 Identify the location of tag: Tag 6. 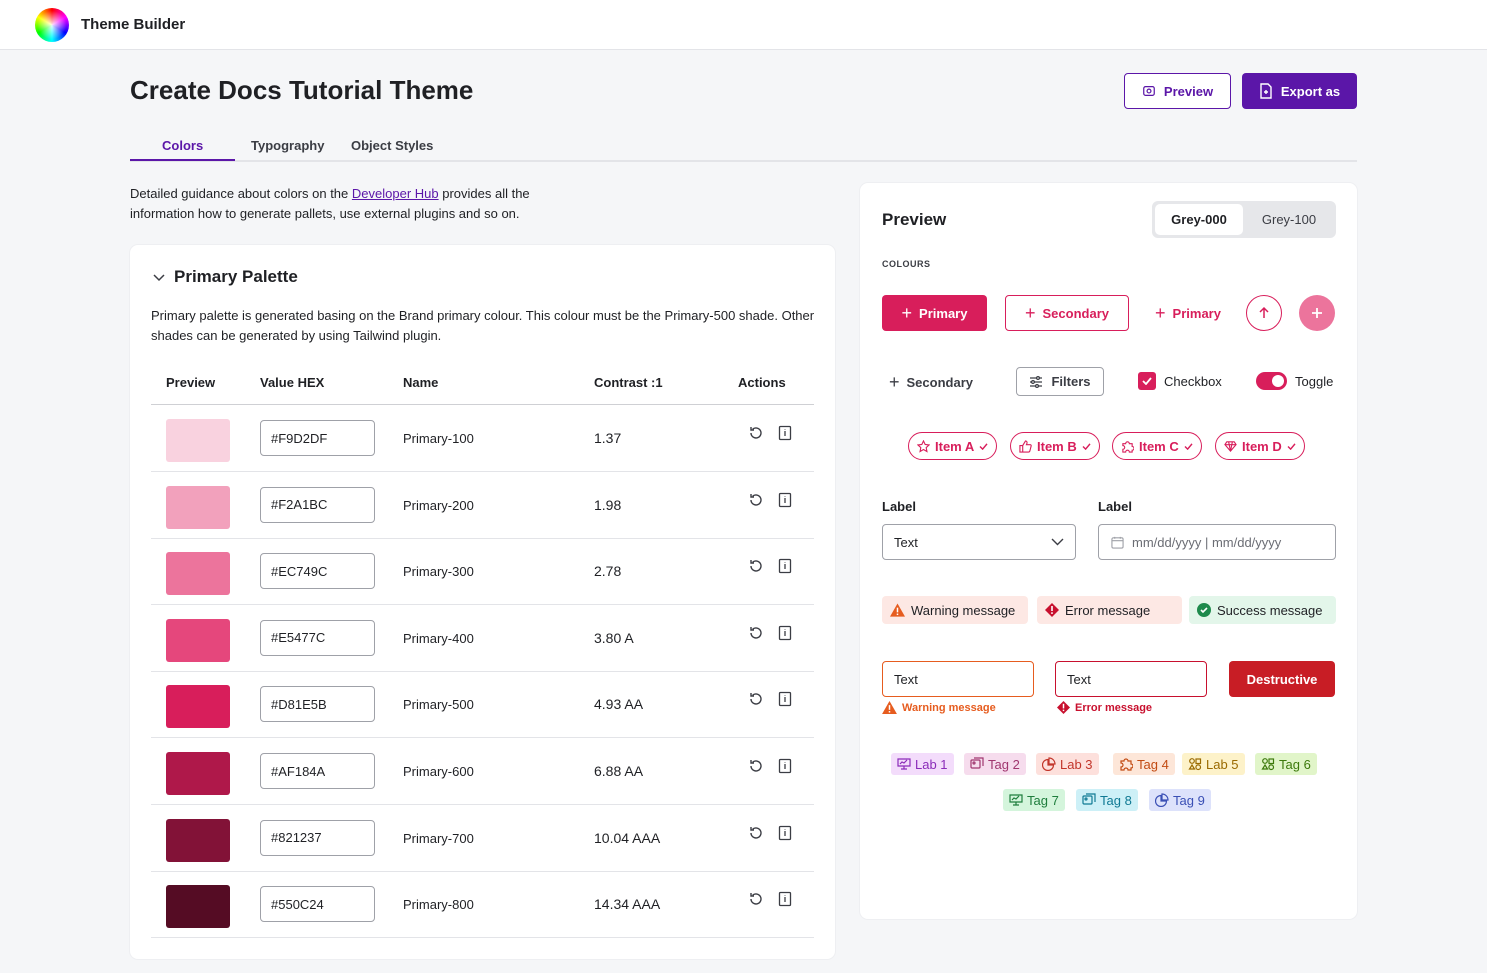
(1286, 764).